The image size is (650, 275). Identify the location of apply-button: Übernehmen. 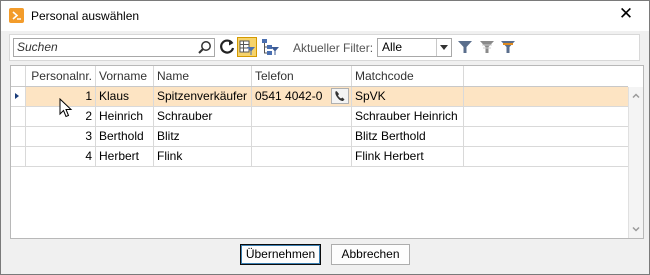
(280, 254).